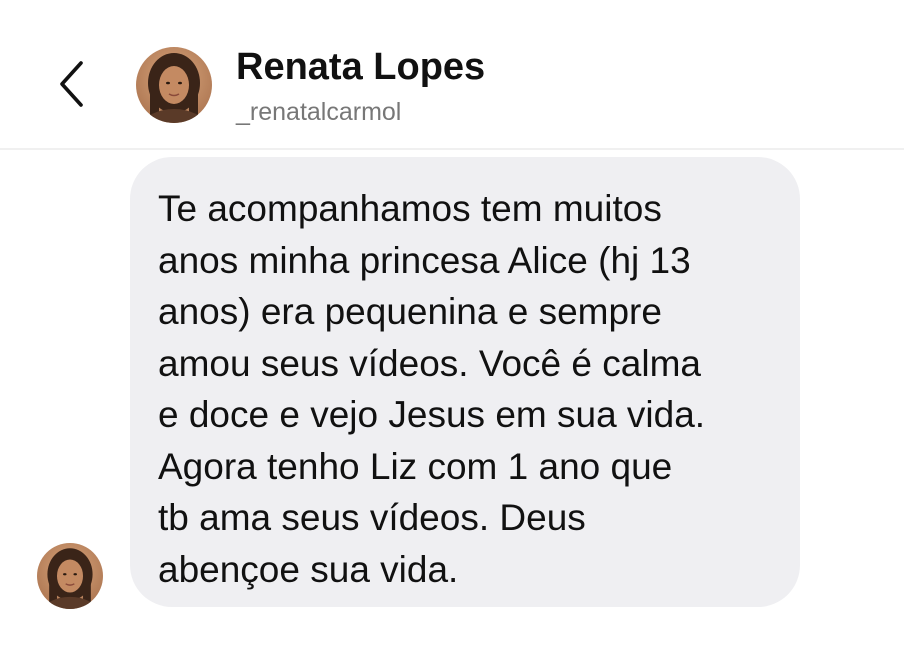  What do you see at coordinates (361, 67) in the screenshot?
I see `contact-name: Renata Lopes` at bounding box center [361, 67].